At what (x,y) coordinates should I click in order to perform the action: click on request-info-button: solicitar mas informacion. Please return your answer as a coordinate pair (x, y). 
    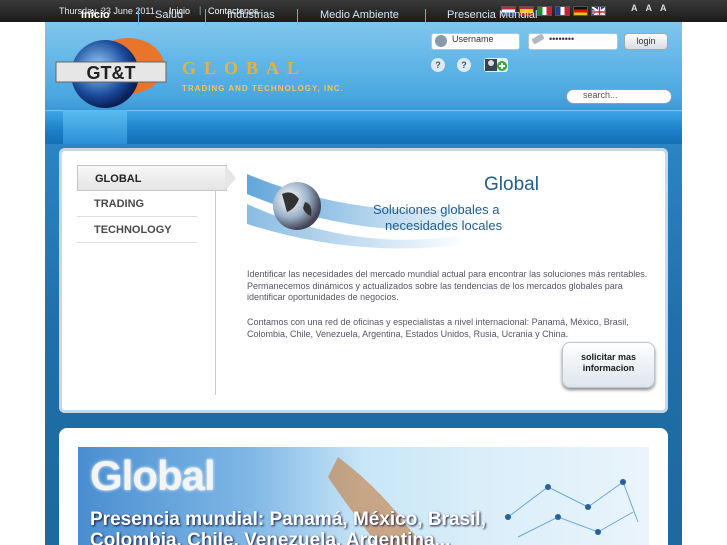
    Looking at the image, I should click on (608, 365).